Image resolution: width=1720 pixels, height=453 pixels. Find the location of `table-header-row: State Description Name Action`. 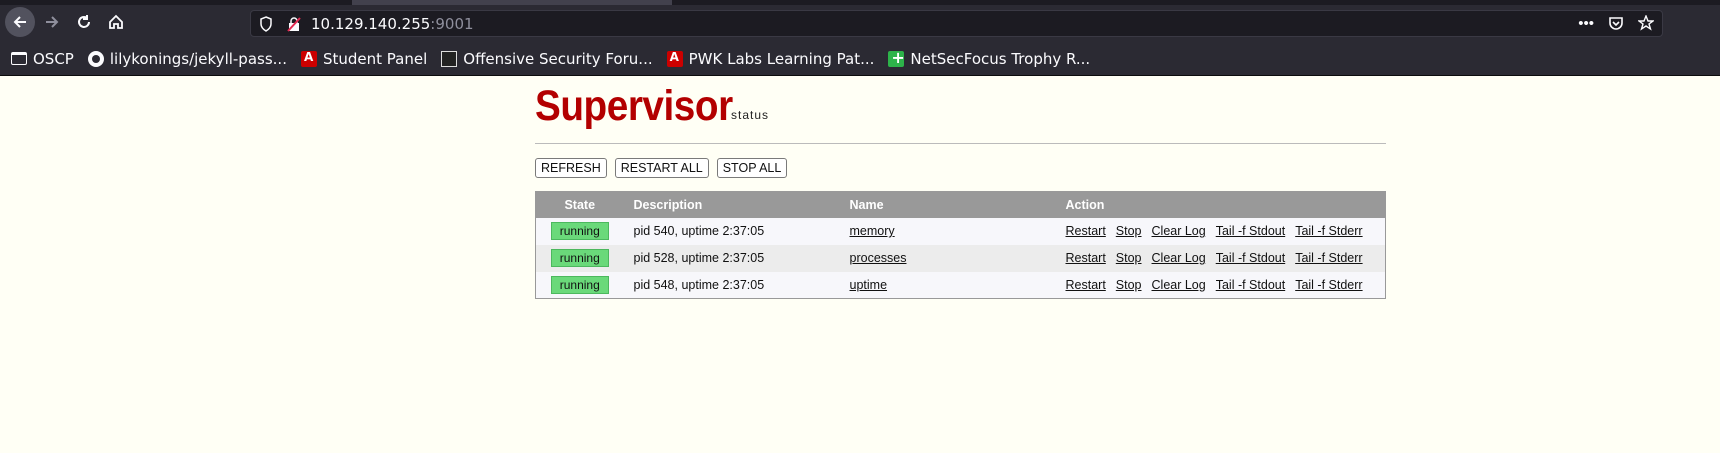

table-header-row: State Description Name Action is located at coordinates (960, 204).